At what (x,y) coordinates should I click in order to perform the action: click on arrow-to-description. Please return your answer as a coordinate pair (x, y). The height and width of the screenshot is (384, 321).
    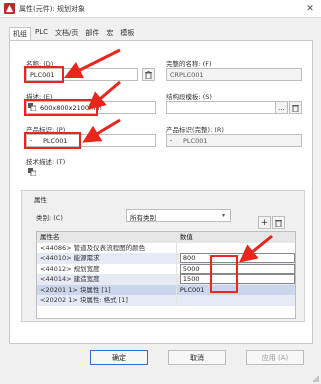
    Looking at the image, I should click on (104, 95).